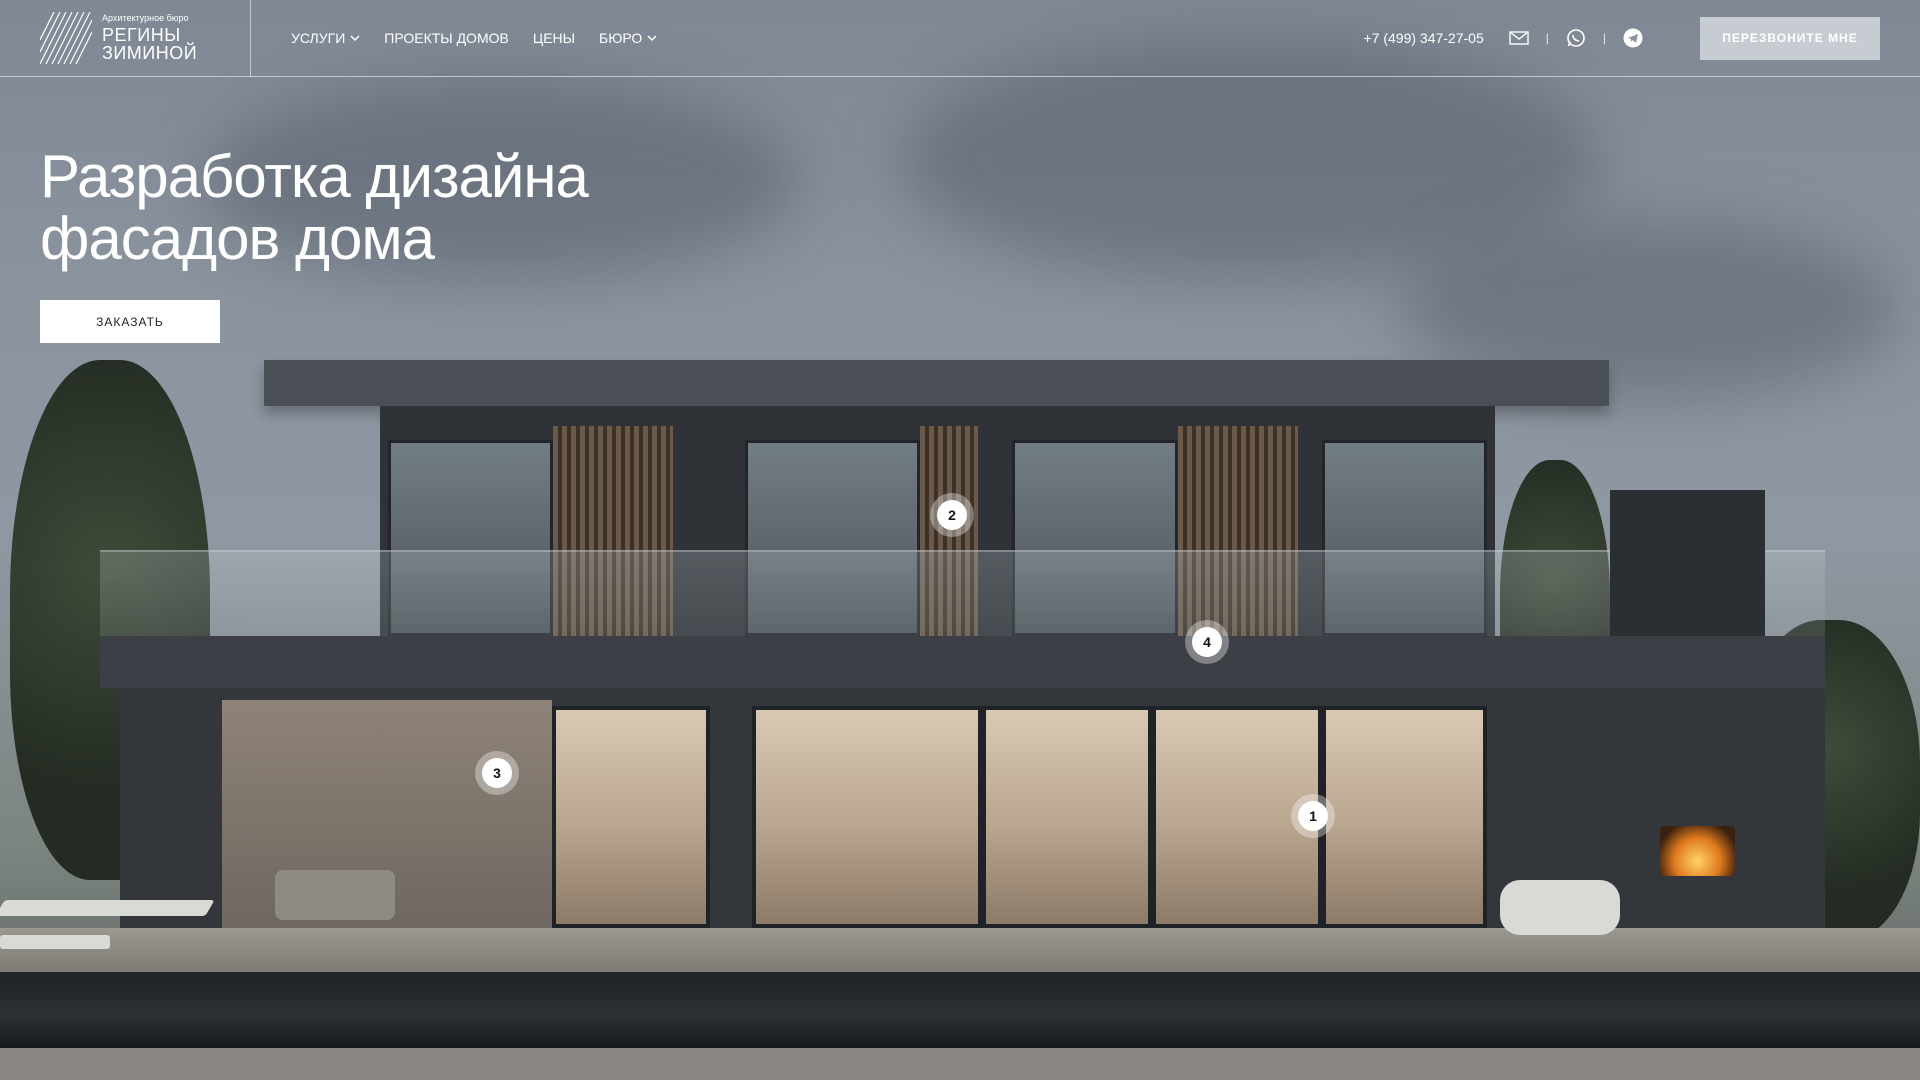 The image size is (1920, 1080). Describe the element at coordinates (621, 38) in the screenshot. I see `nav-item-label: БЮРО` at that location.